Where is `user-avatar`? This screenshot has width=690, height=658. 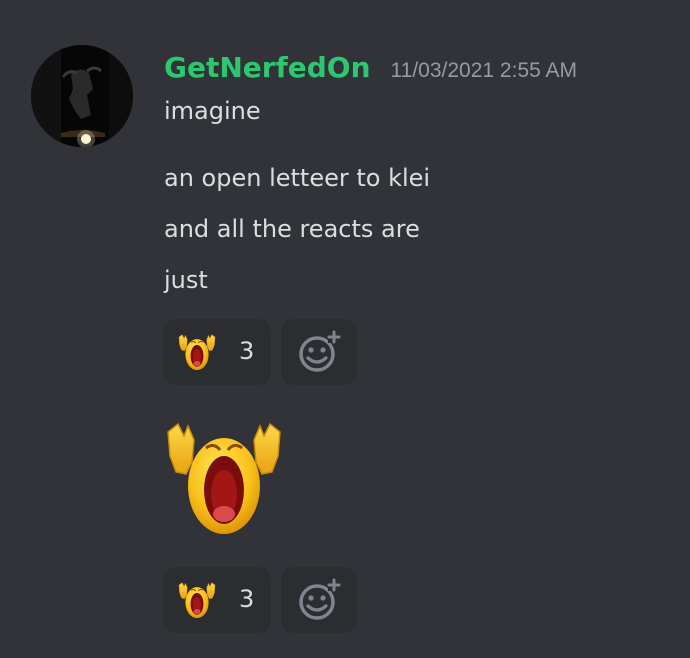
user-avatar is located at coordinates (82, 96).